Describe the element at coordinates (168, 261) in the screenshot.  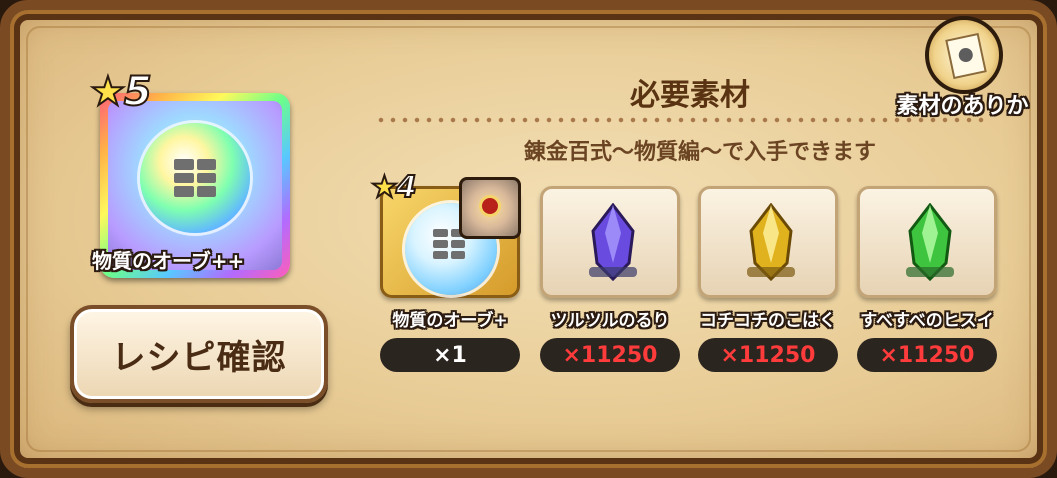
I see `result-item-name: 物質のオーブ++` at that location.